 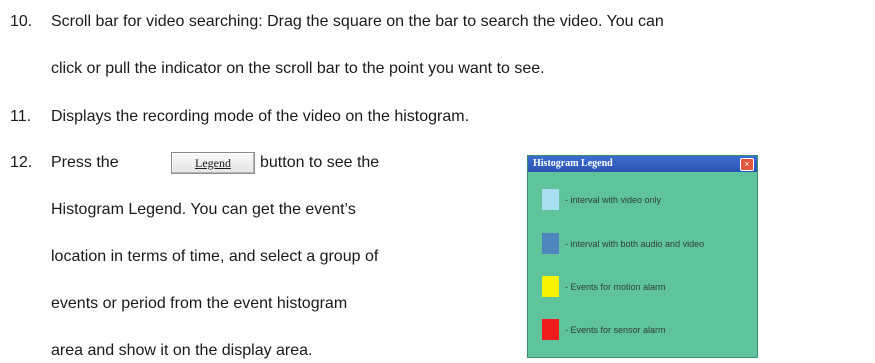 What do you see at coordinates (642, 164) in the screenshot?
I see `histogram-legend-titlebar: Histogram Legend ×` at bounding box center [642, 164].